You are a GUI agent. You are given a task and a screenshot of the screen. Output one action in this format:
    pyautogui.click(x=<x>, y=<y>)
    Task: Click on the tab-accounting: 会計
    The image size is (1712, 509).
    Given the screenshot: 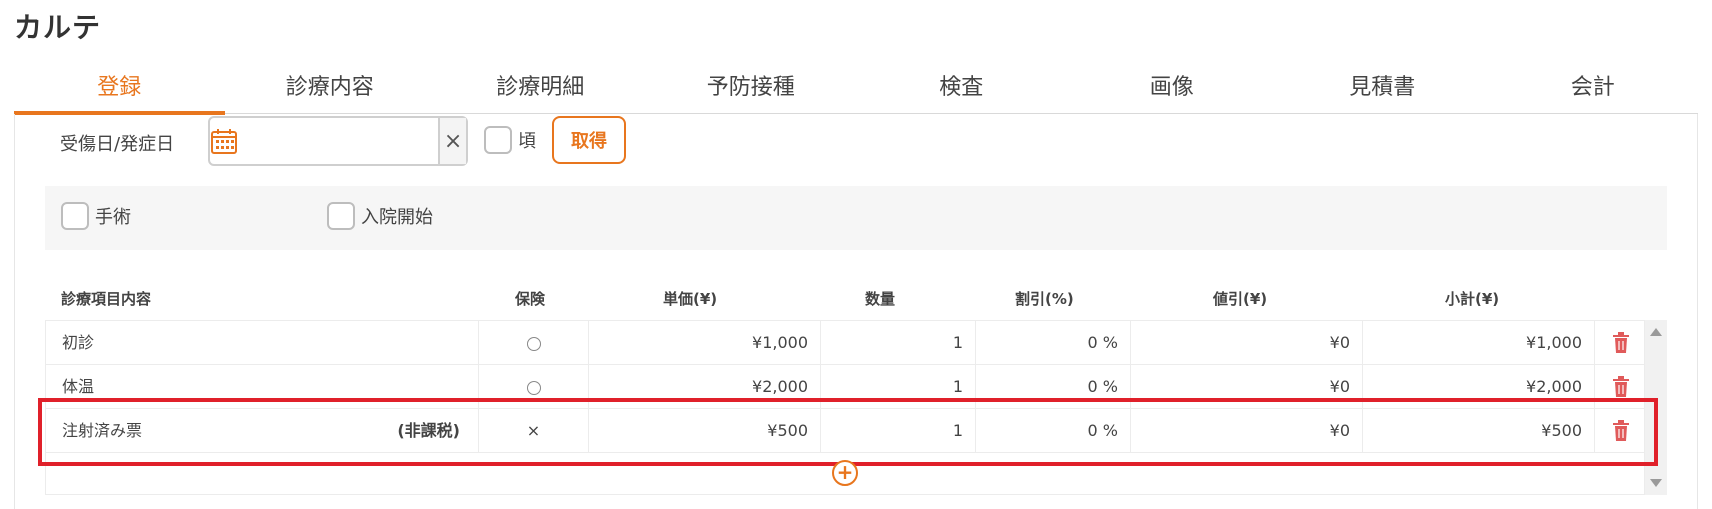 What is the action you would take?
    pyautogui.click(x=1593, y=90)
    